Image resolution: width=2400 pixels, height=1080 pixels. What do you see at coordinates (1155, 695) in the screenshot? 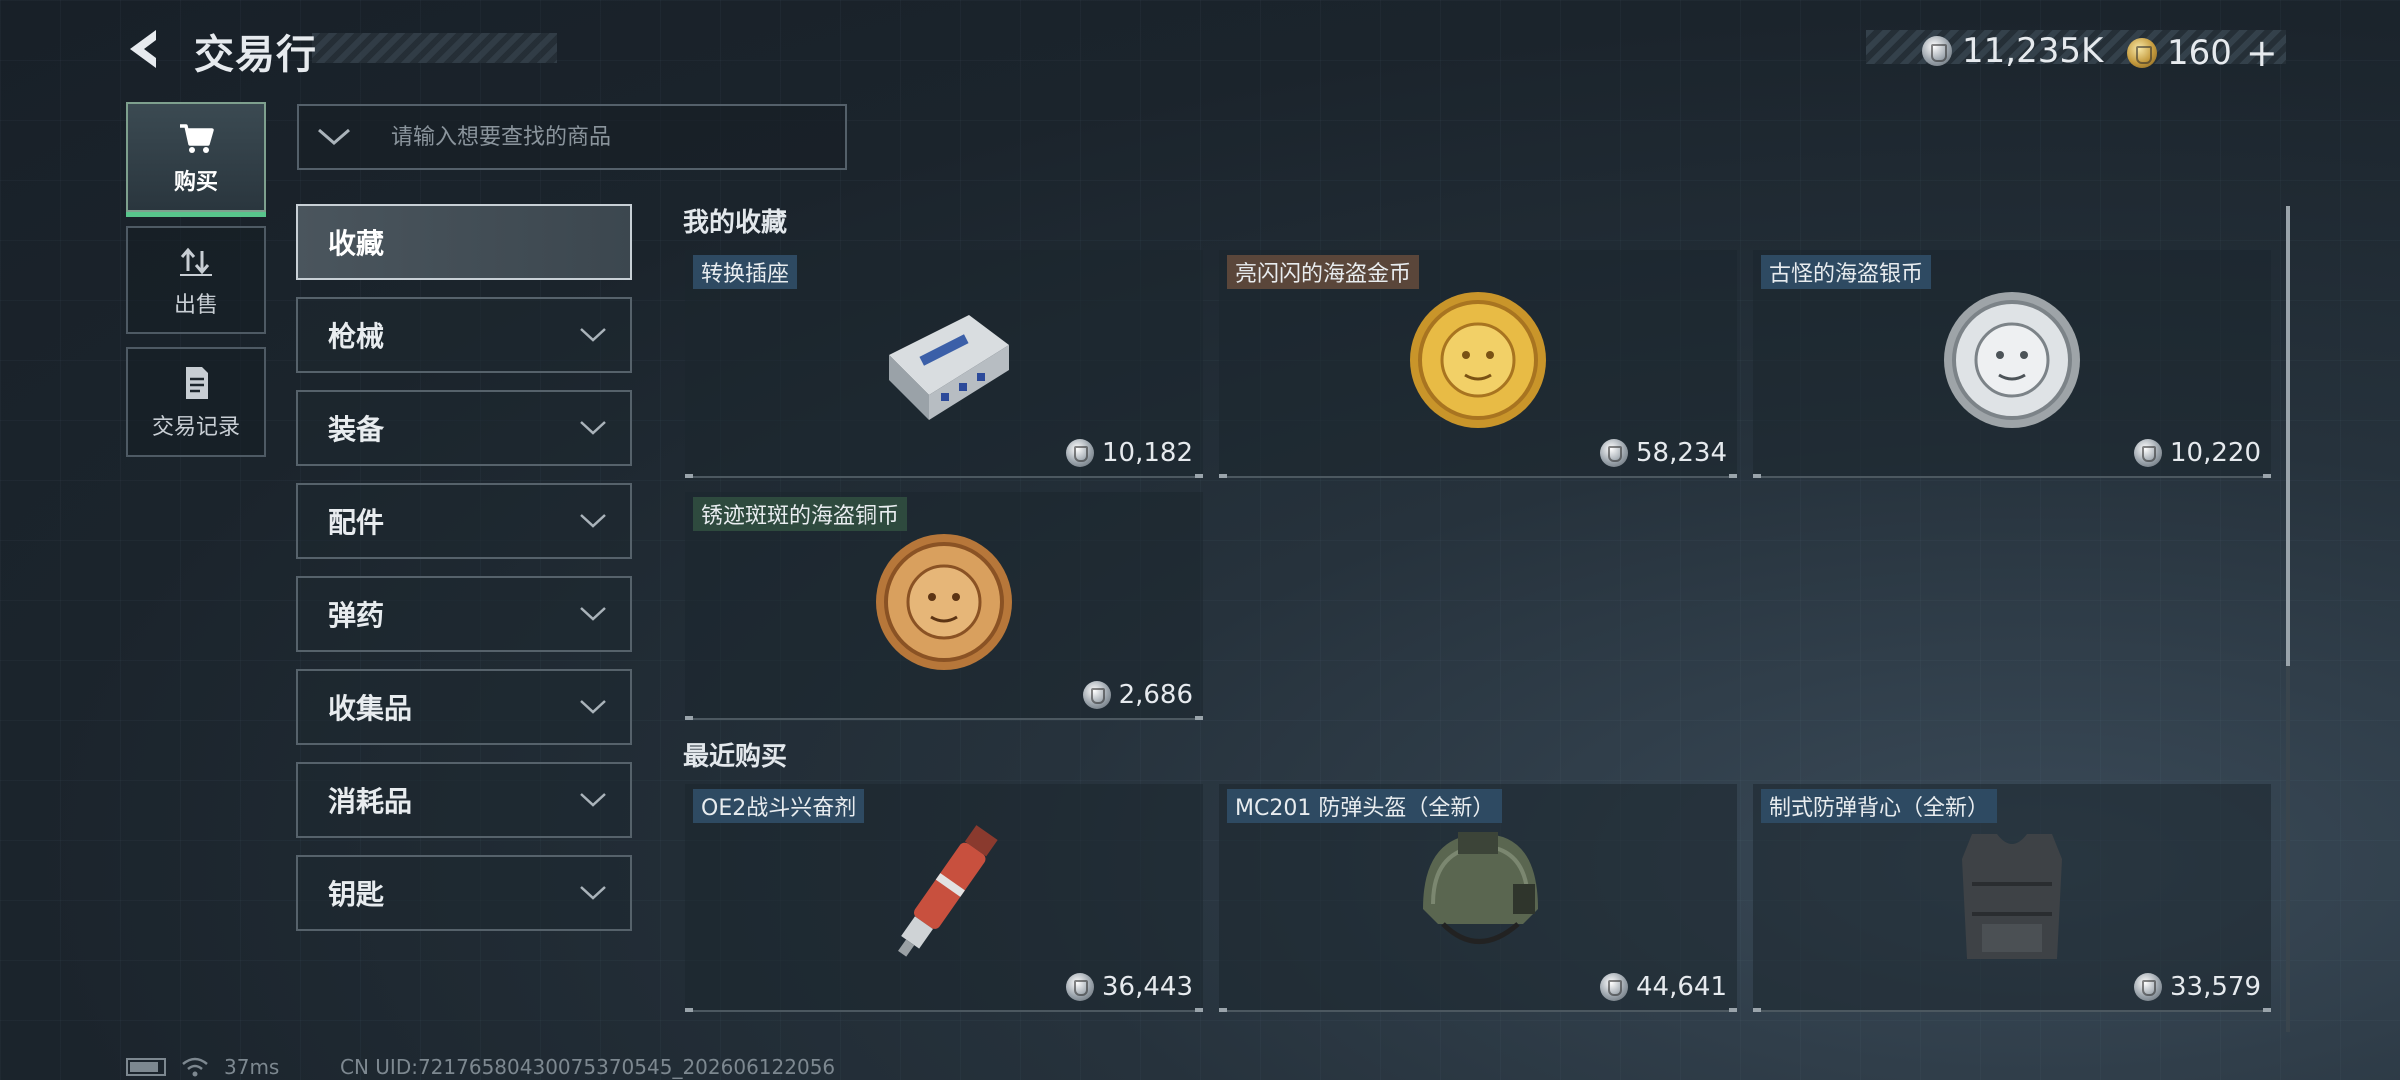
I see `item-price-value: 2,686` at bounding box center [1155, 695].